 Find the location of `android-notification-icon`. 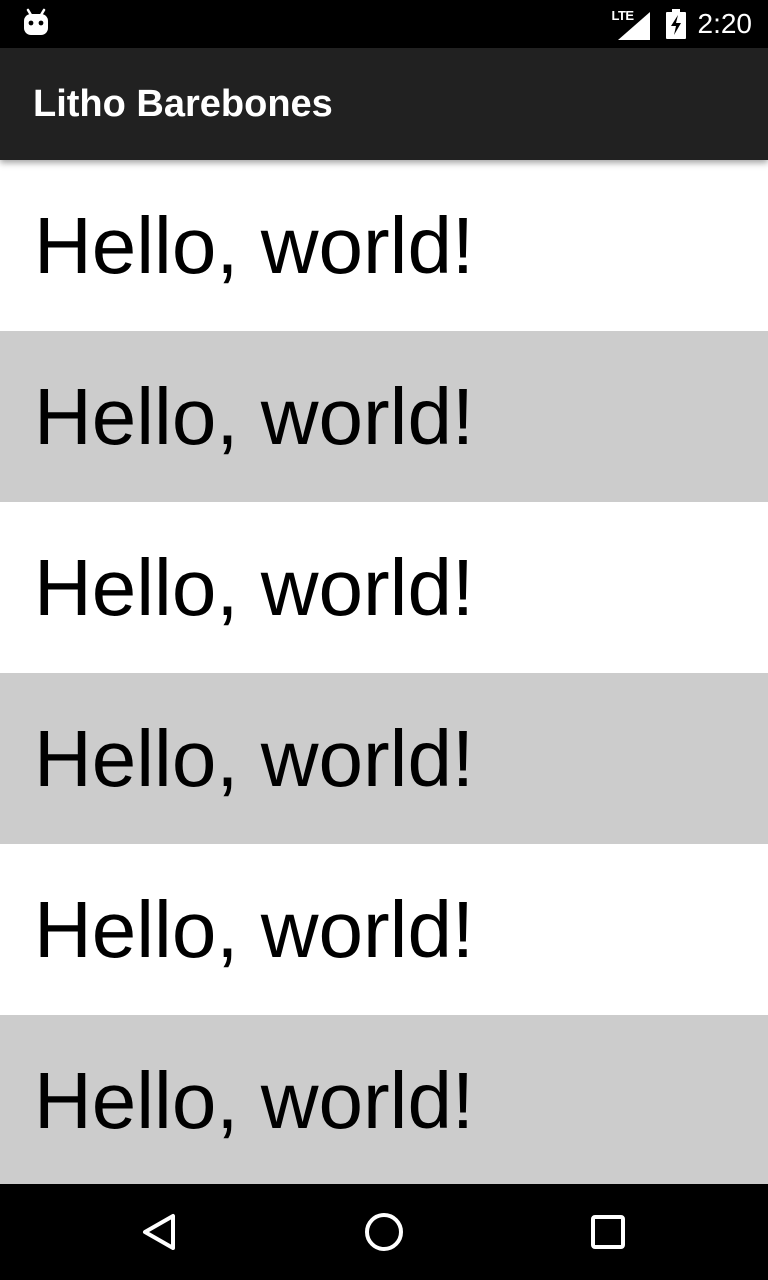

android-notification-icon is located at coordinates (36, 23).